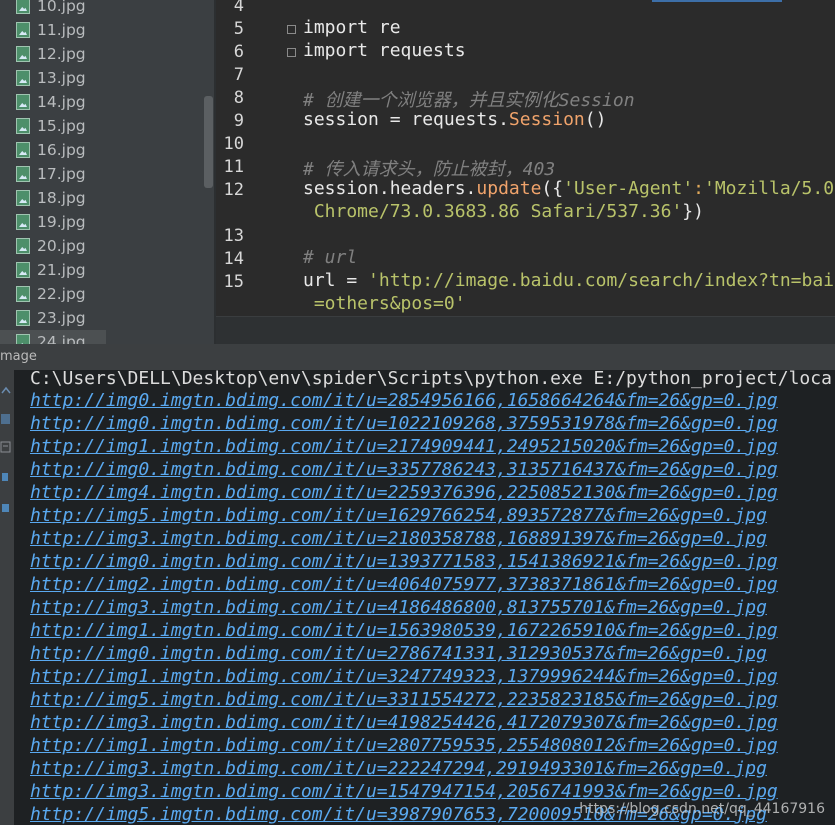 This screenshot has width=835, height=825. I want to click on run-toolbar, so click(7, 597).